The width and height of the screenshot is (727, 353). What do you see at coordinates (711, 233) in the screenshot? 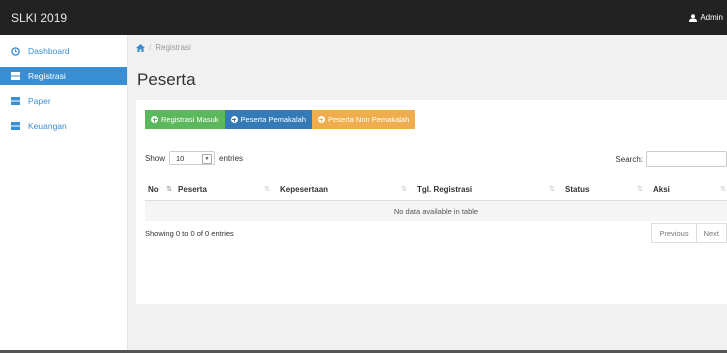
I see `next-button: Next` at bounding box center [711, 233].